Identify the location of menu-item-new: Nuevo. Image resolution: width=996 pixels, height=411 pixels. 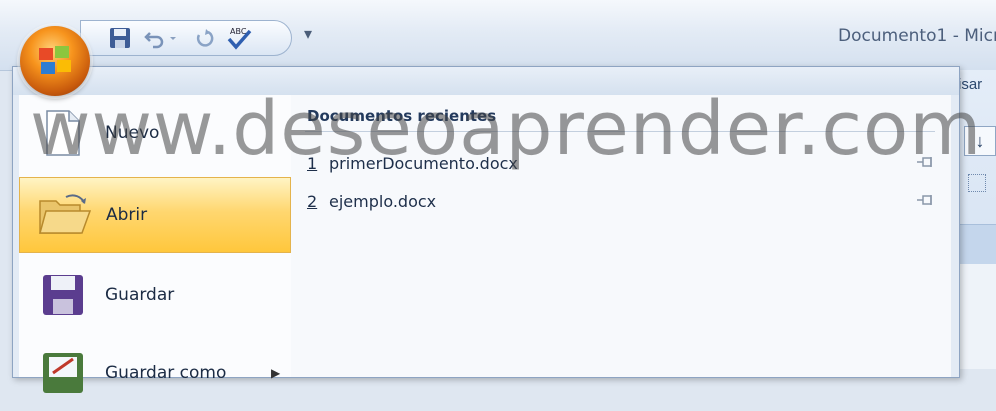
(155, 133).